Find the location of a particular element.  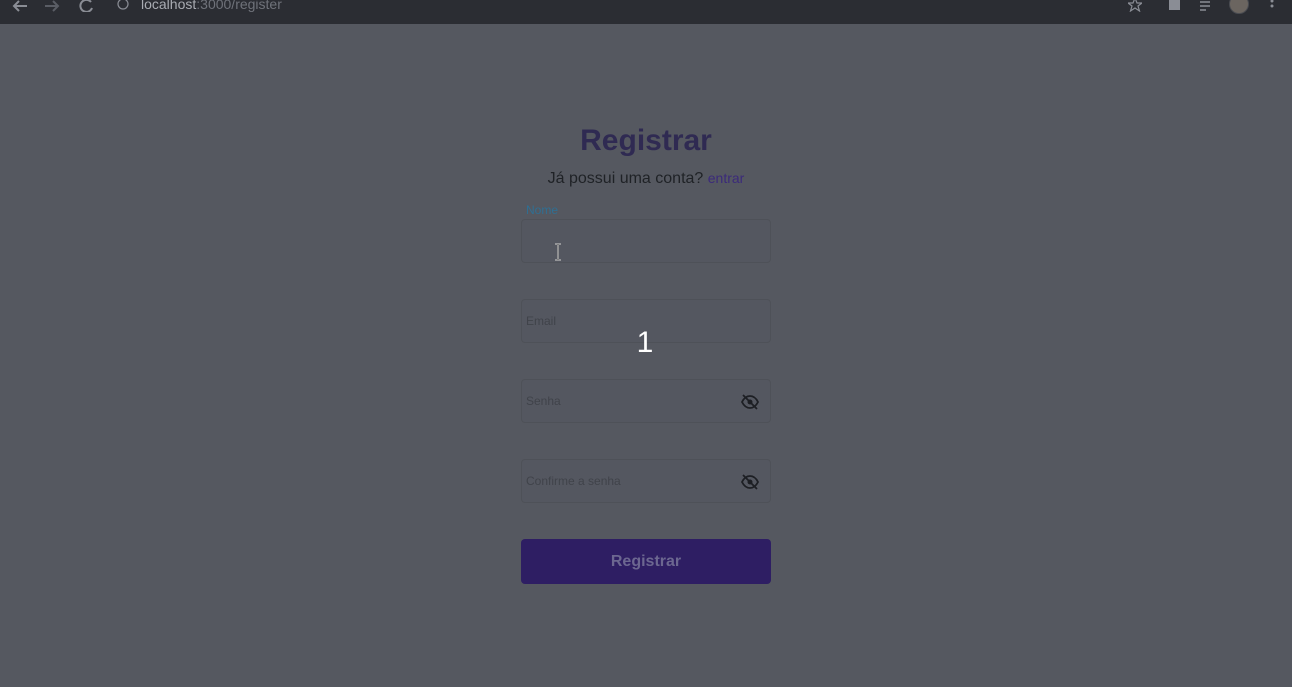

confirm-password-input: Confirme a senha is located at coordinates (646, 481).